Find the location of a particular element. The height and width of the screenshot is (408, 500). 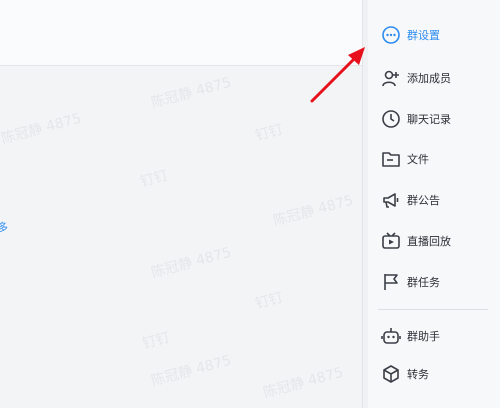

sidebar-item-announcement: 群公告 is located at coordinates (410, 200).